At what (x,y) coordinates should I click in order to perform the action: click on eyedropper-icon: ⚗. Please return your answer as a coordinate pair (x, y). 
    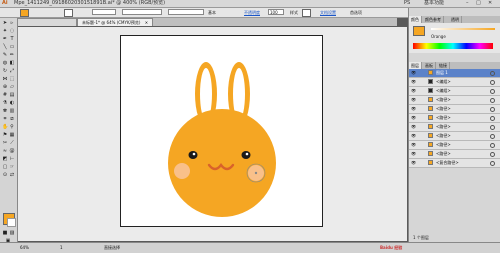
    Looking at the image, I should click on (5, 103).